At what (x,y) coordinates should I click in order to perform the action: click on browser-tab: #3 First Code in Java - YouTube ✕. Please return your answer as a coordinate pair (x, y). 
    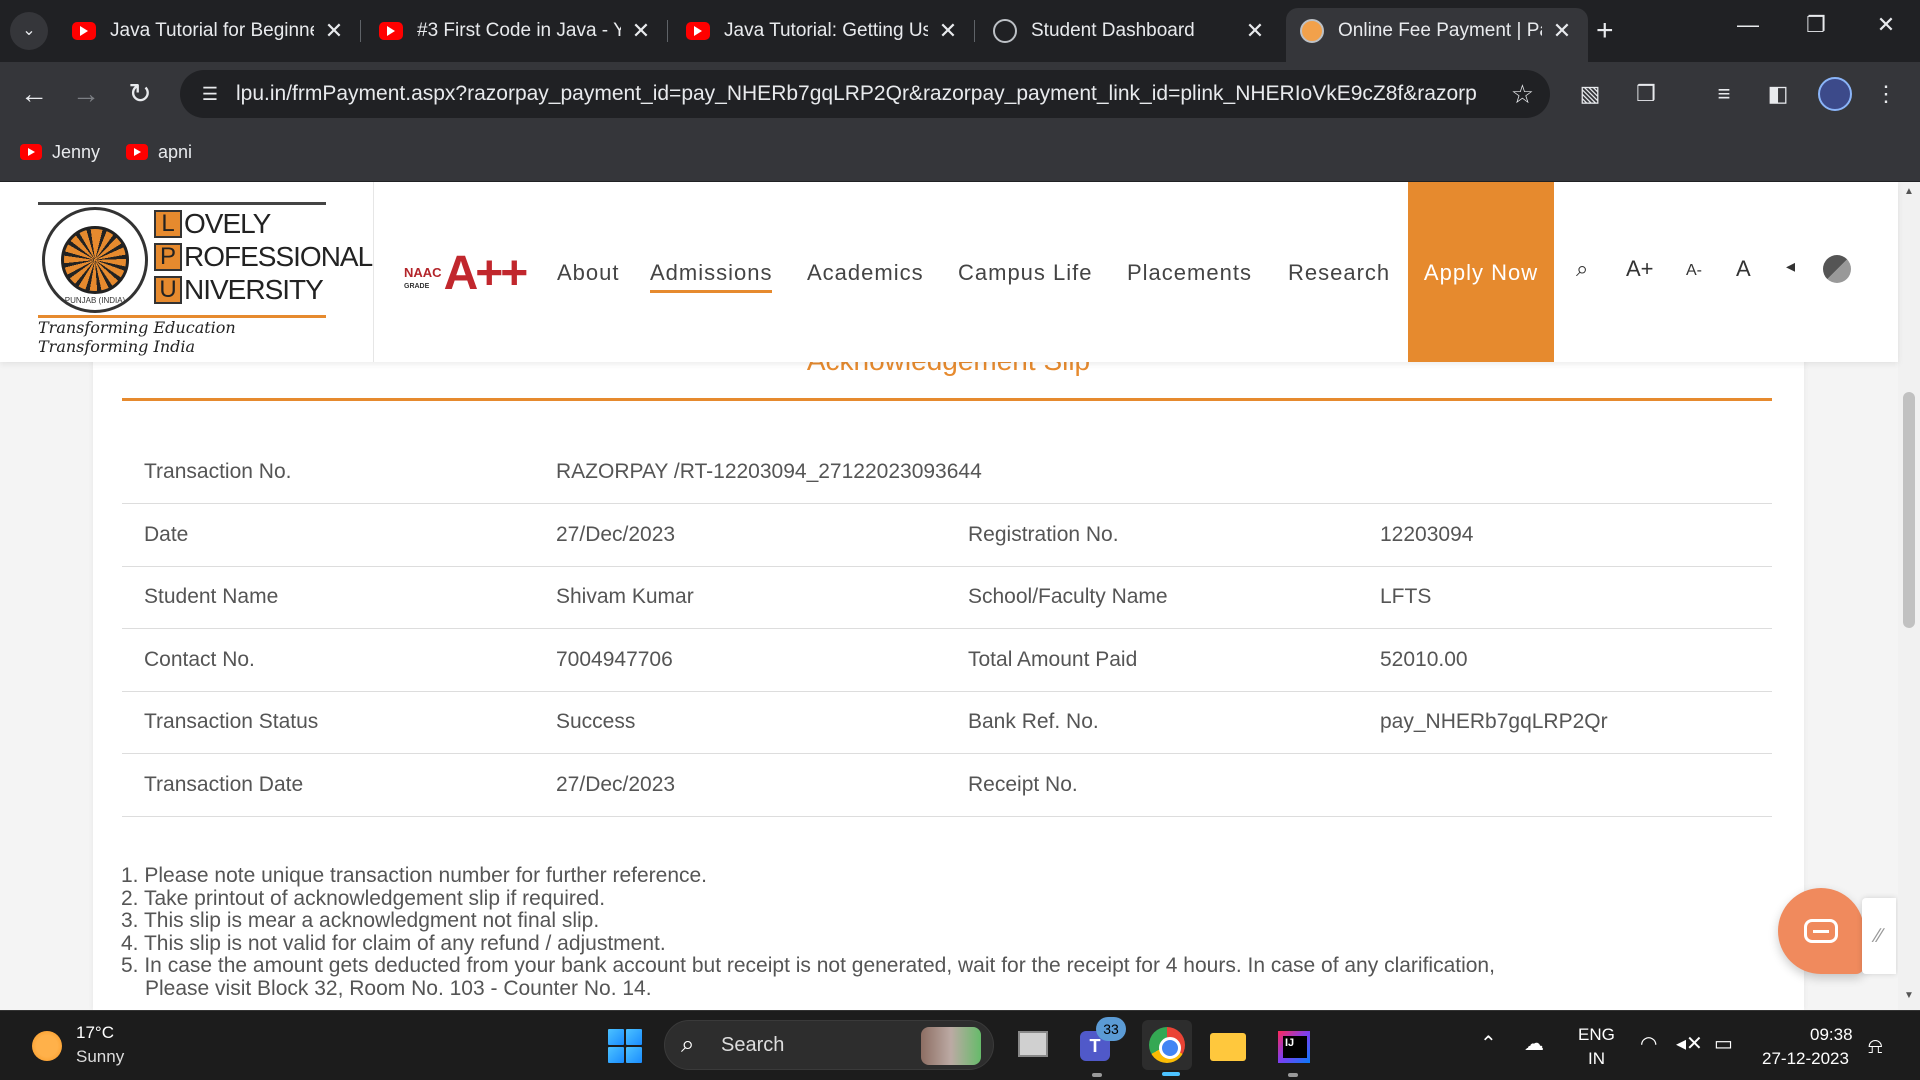
    Looking at the image, I should click on (516, 31).